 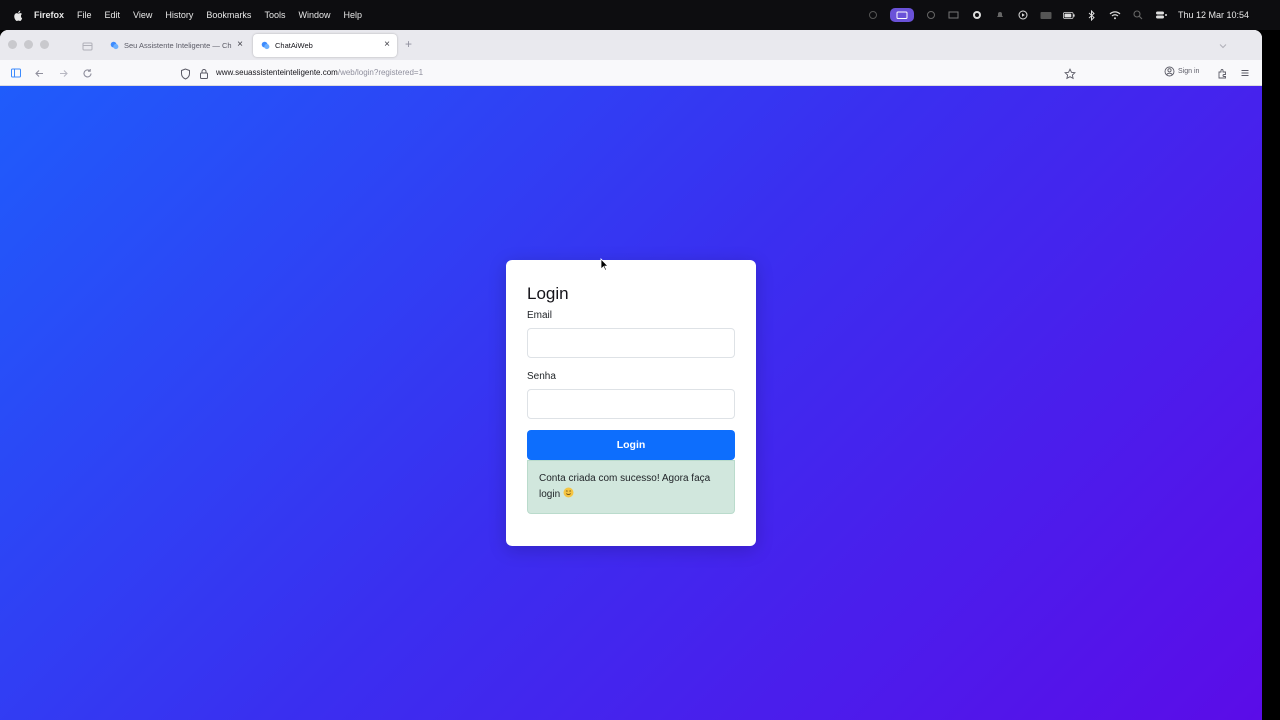 What do you see at coordinates (1245, 73) in the screenshot?
I see `hamburger-menu-icon` at bounding box center [1245, 73].